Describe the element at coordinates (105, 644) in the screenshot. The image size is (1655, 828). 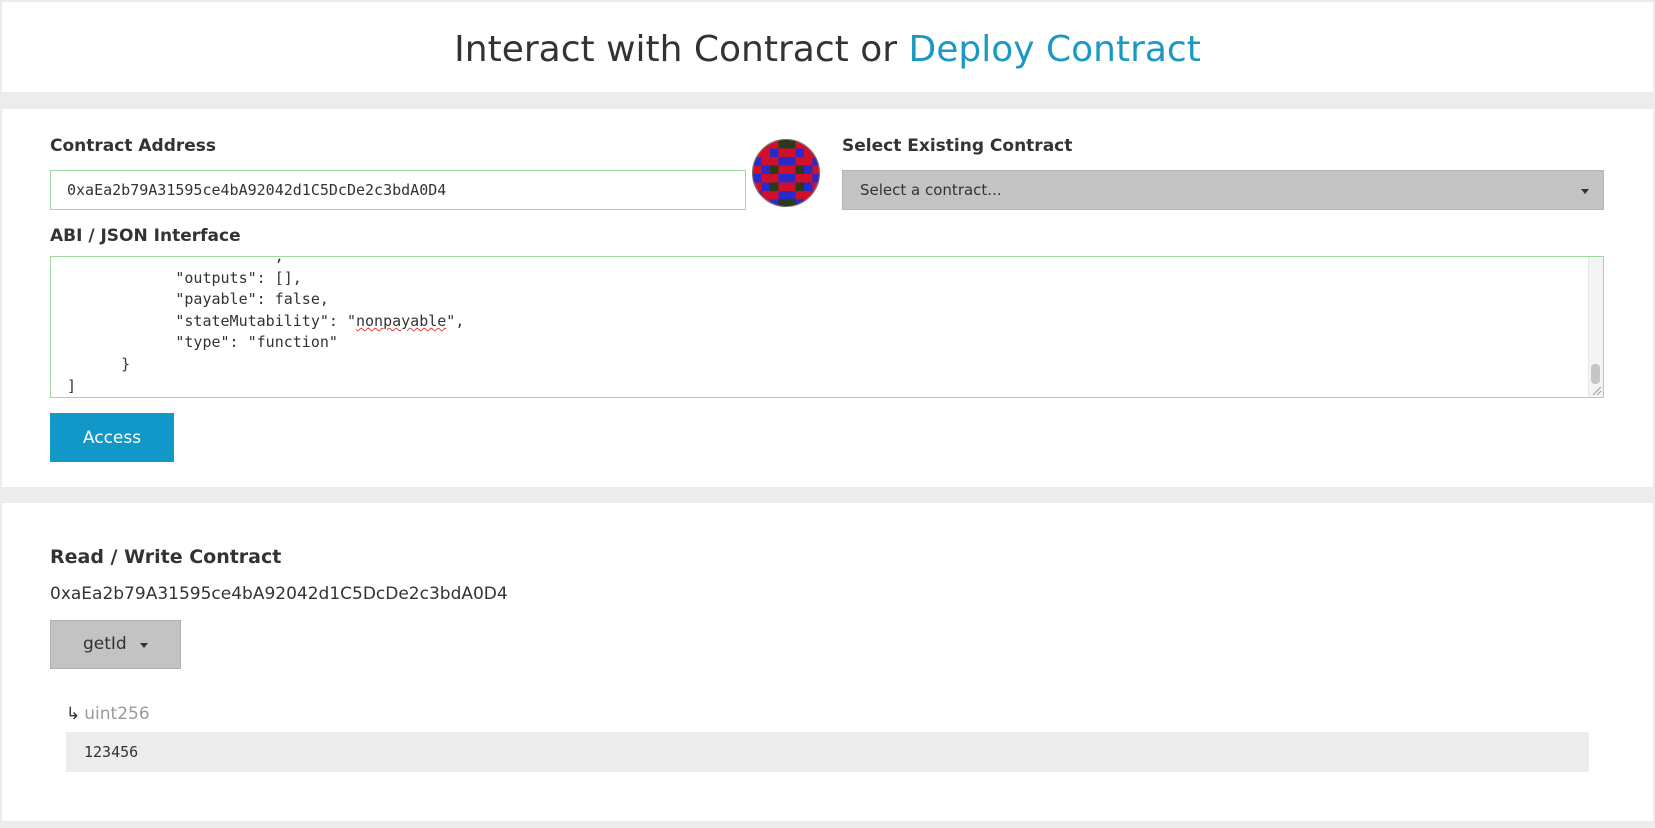
I see `function-selected-label: getId` at that location.